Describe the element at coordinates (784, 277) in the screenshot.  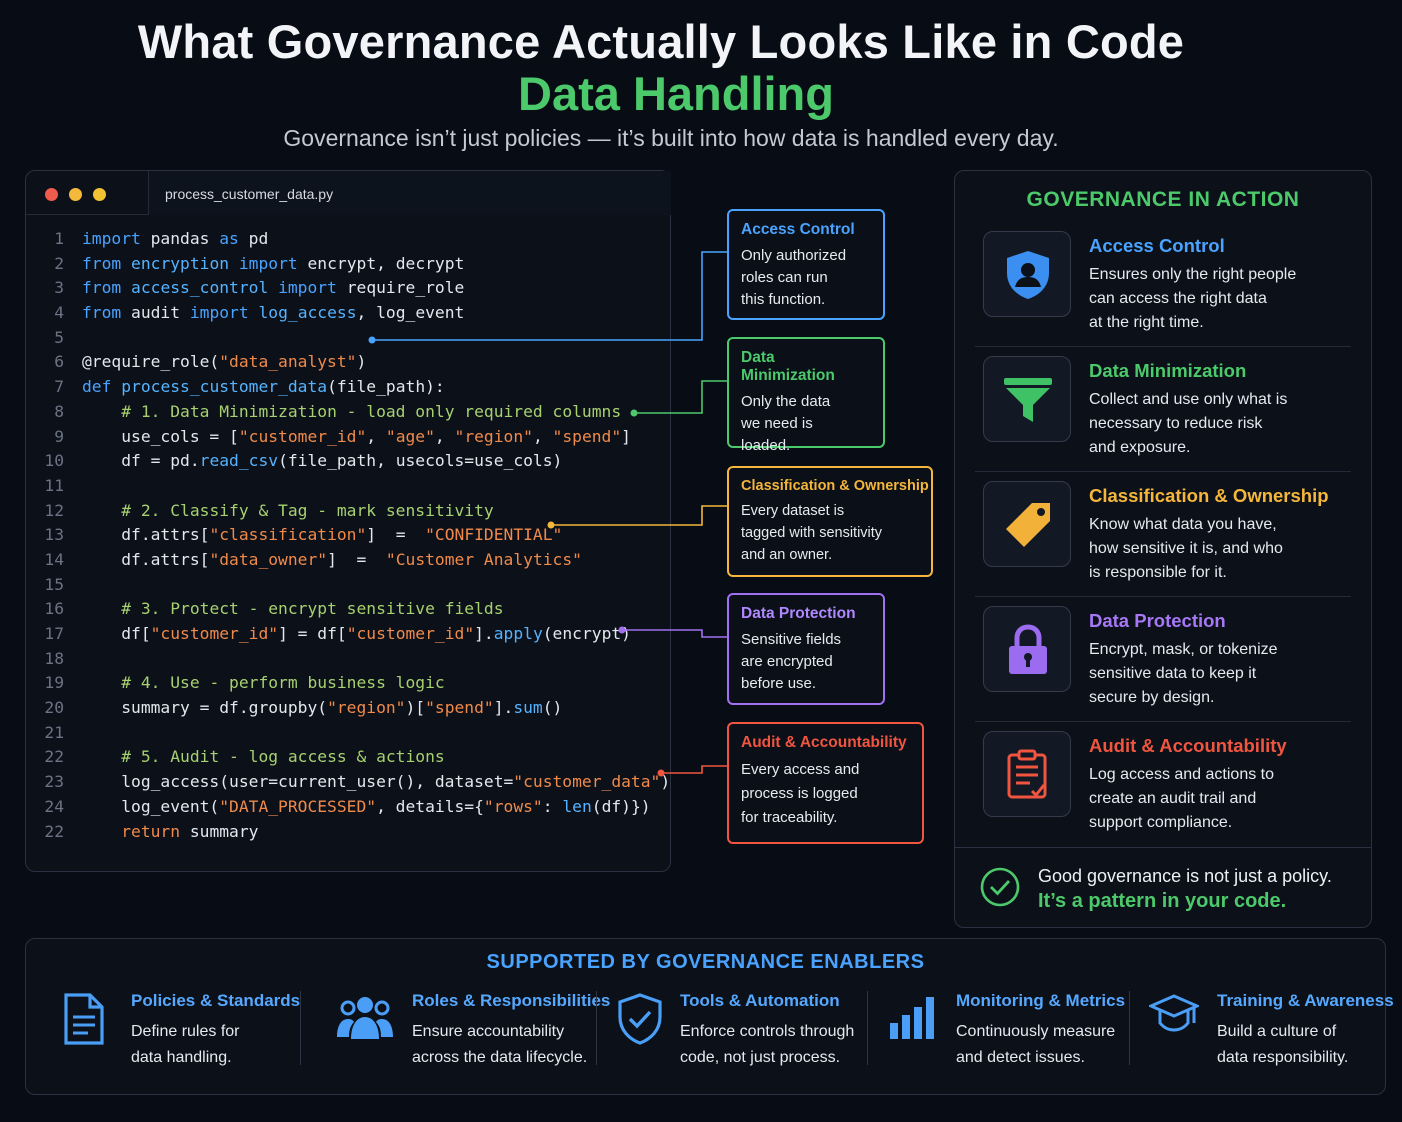
I see `callout-line: roles can run` at that location.